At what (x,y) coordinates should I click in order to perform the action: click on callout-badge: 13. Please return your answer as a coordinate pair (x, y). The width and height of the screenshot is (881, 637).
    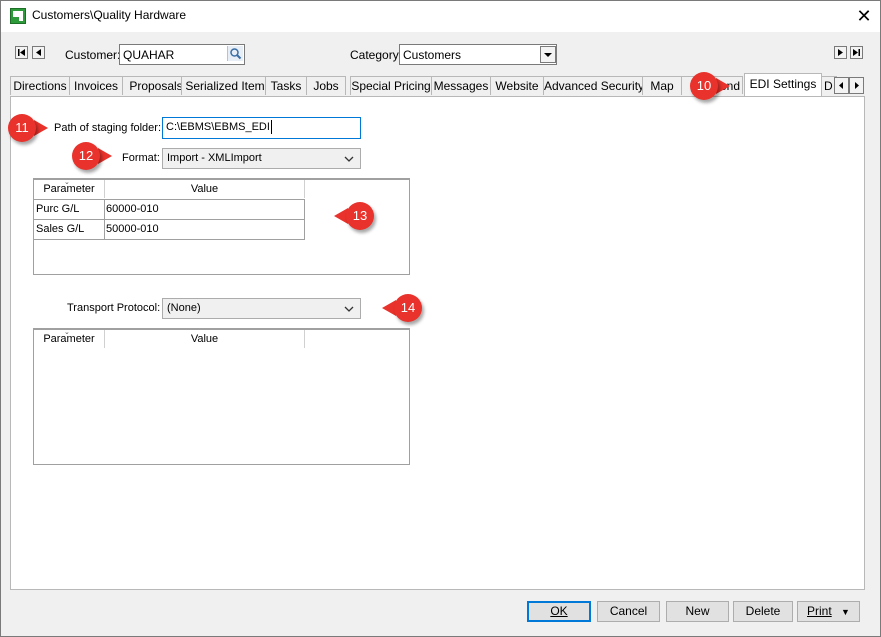
    Looking at the image, I should click on (360, 216).